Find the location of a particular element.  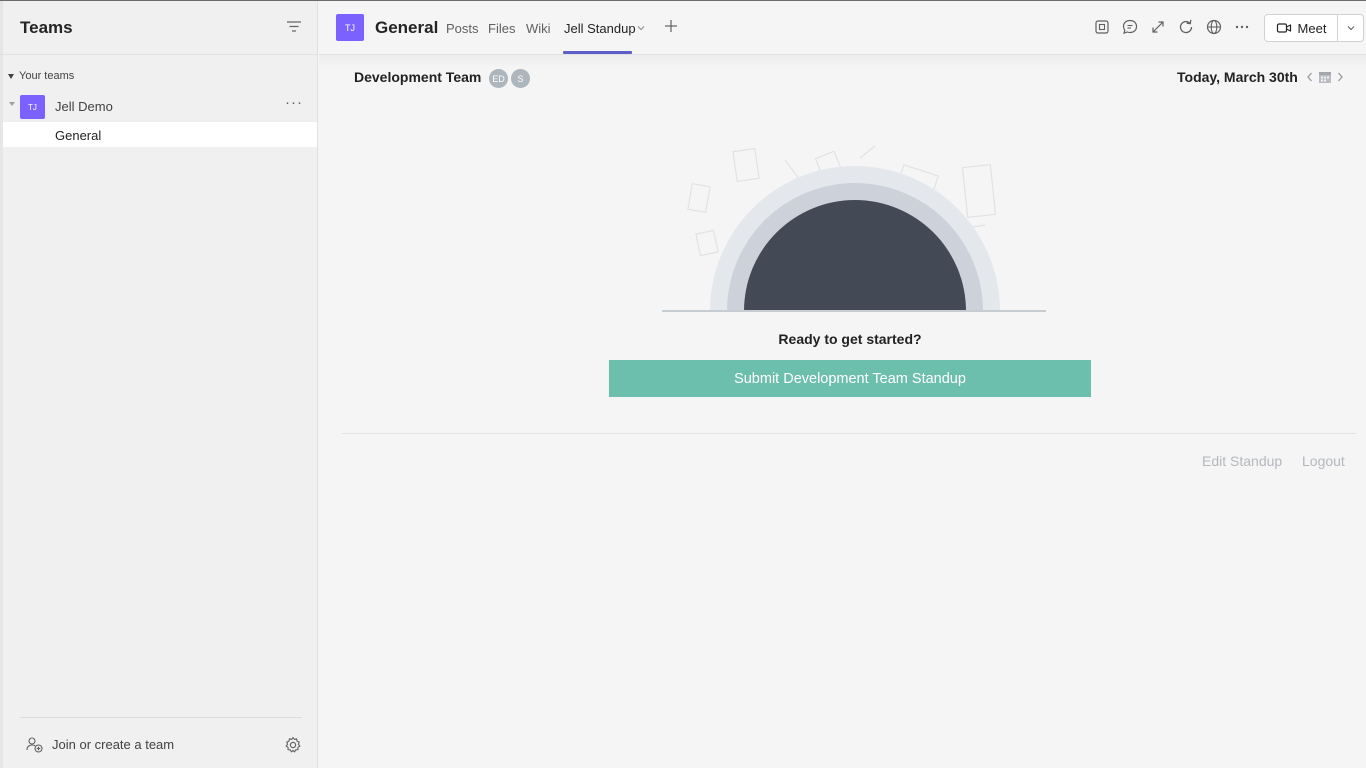

tab-chevron-down-icon is located at coordinates (641, 28).